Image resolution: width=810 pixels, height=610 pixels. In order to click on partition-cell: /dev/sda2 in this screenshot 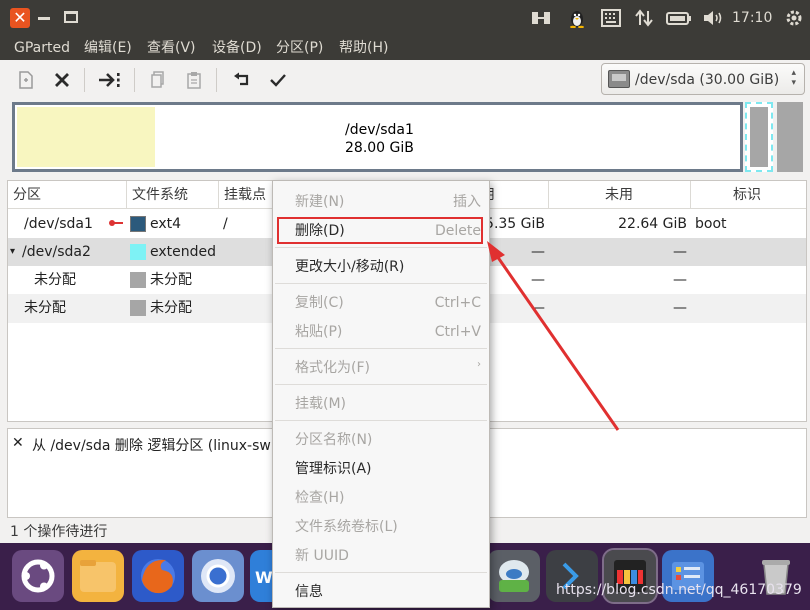, I will do `click(56, 252)`.